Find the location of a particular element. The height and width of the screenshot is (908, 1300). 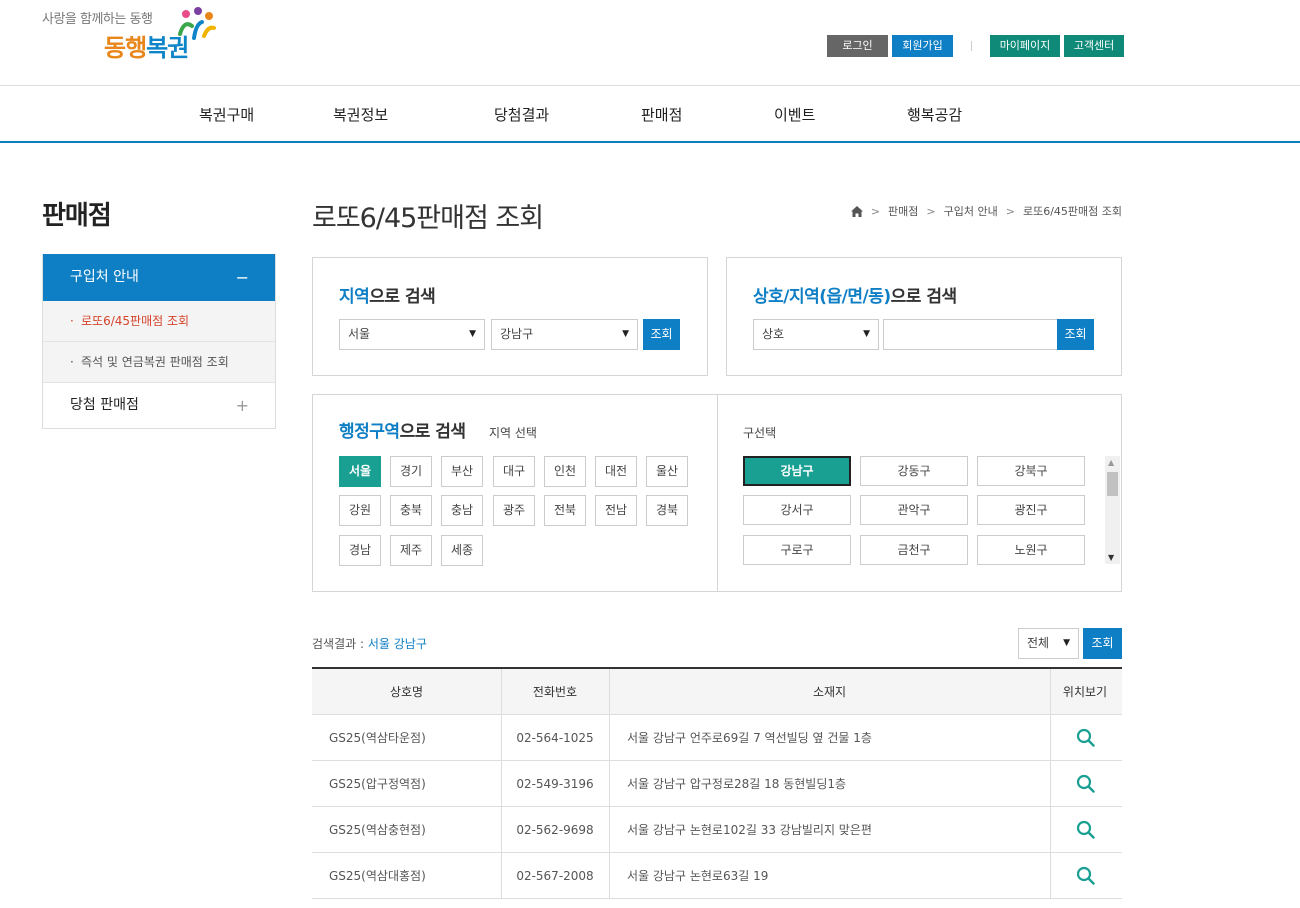

gnb-item-event: 이벤트 is located at coordinates (794, 114).